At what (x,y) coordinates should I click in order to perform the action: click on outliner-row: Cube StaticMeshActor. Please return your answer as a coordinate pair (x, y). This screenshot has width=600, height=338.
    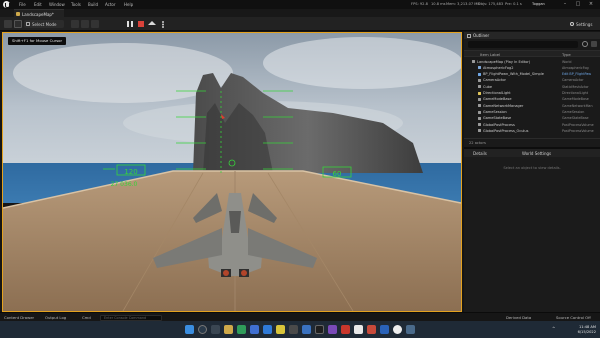
    Looking at the image, I should click on (532, 87).